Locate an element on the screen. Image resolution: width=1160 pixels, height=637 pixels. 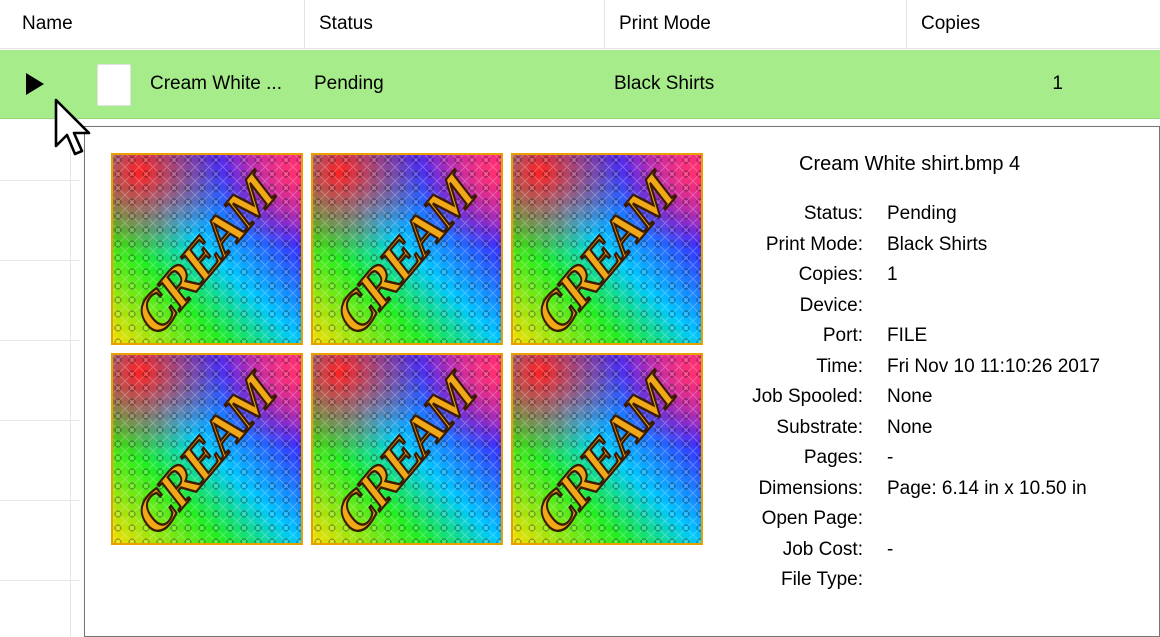
detail-value-print-mode: Black Shirts is located at coordinates (937, 244).